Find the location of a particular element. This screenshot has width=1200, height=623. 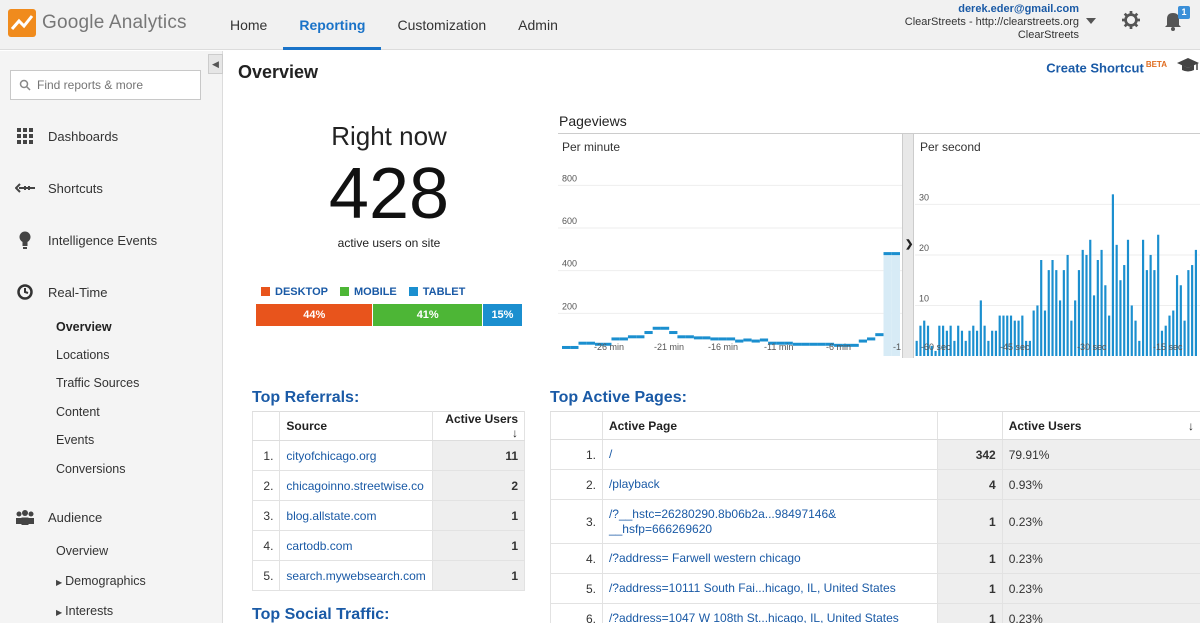

active-page-link: / is located at coordinates (769, 454).